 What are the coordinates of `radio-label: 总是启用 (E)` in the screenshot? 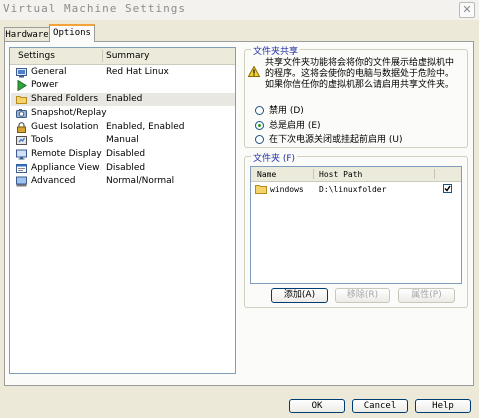 It's located at (295, 126).